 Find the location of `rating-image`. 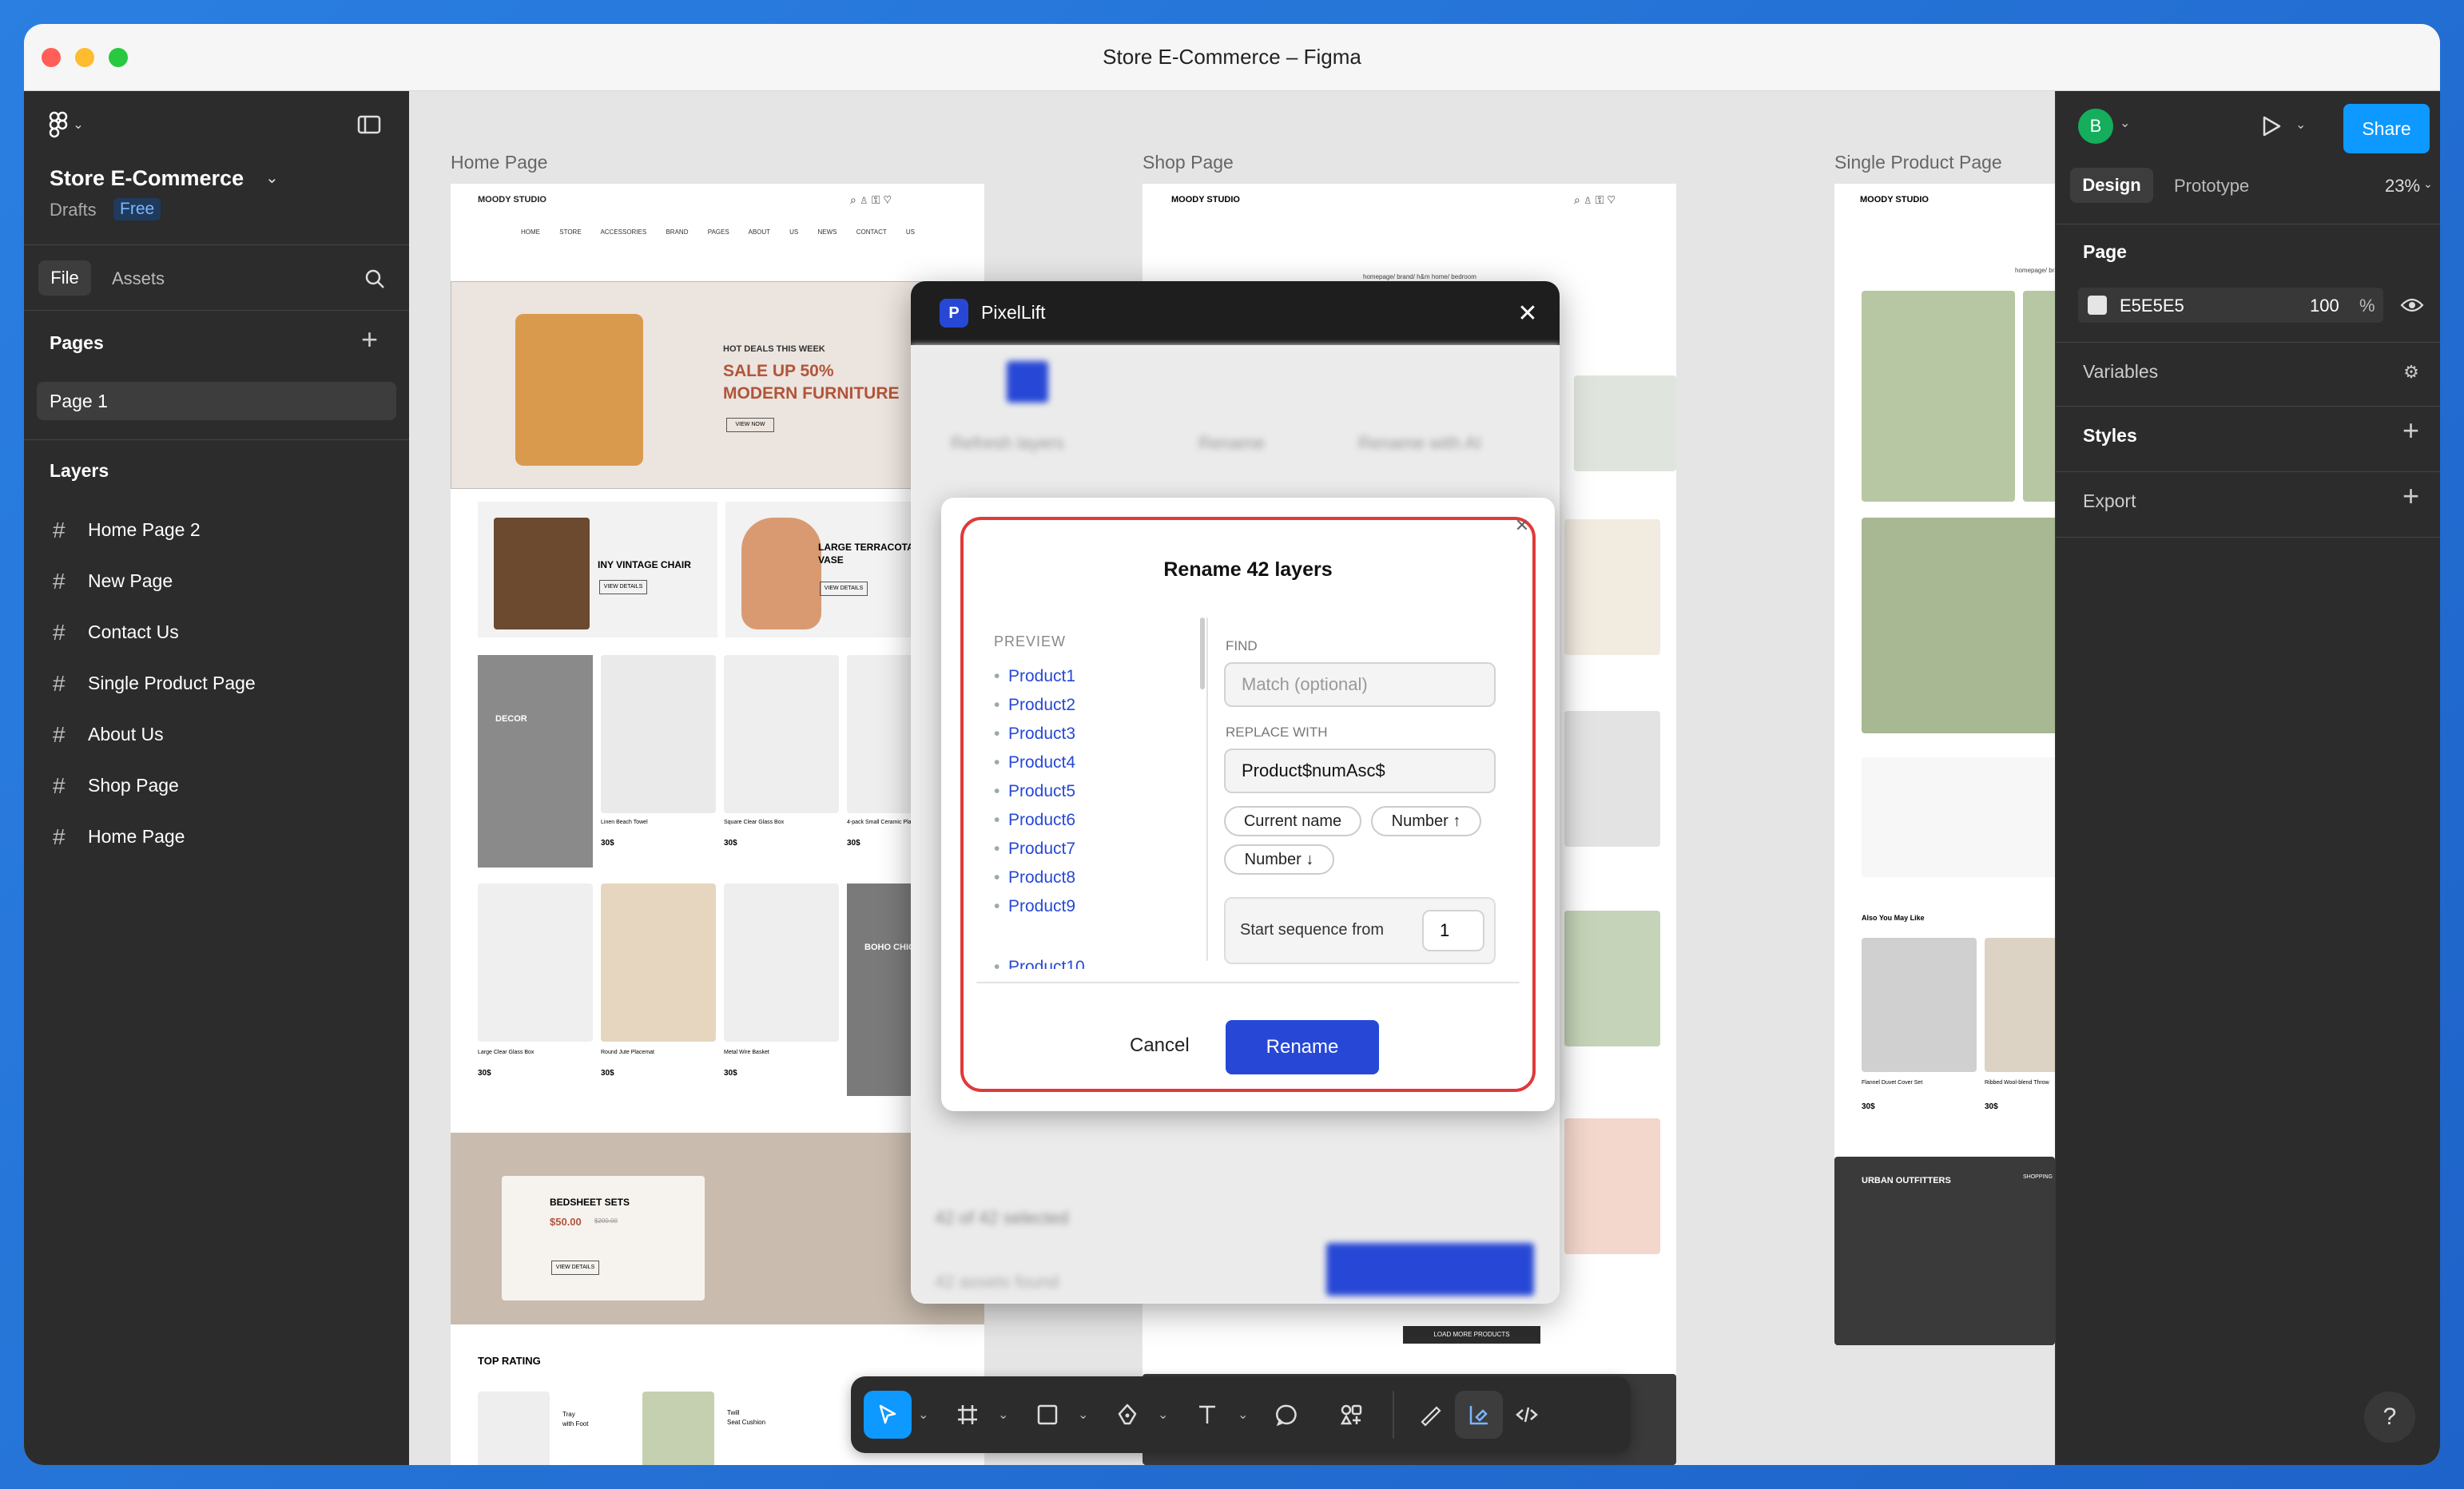

rating-image is located at coordinates (514, 1428).